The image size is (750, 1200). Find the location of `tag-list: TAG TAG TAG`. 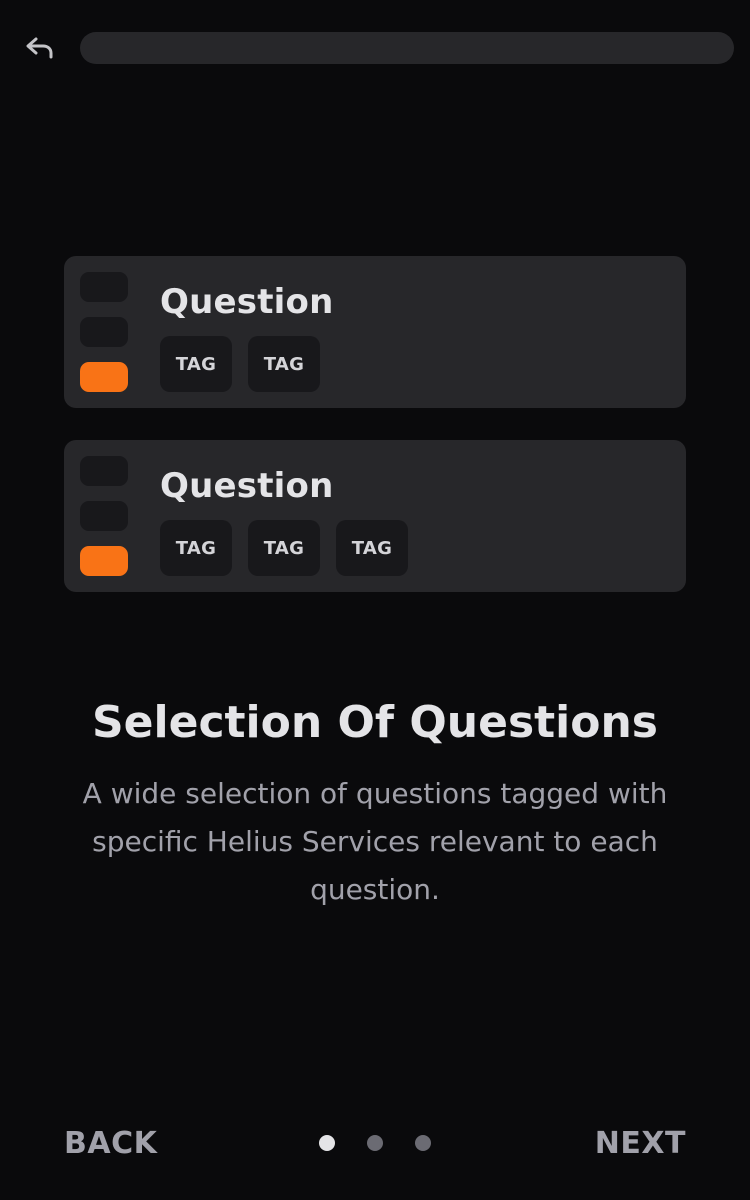

tag-list: TAG TAG TAG is located at coordinates (284, 548).